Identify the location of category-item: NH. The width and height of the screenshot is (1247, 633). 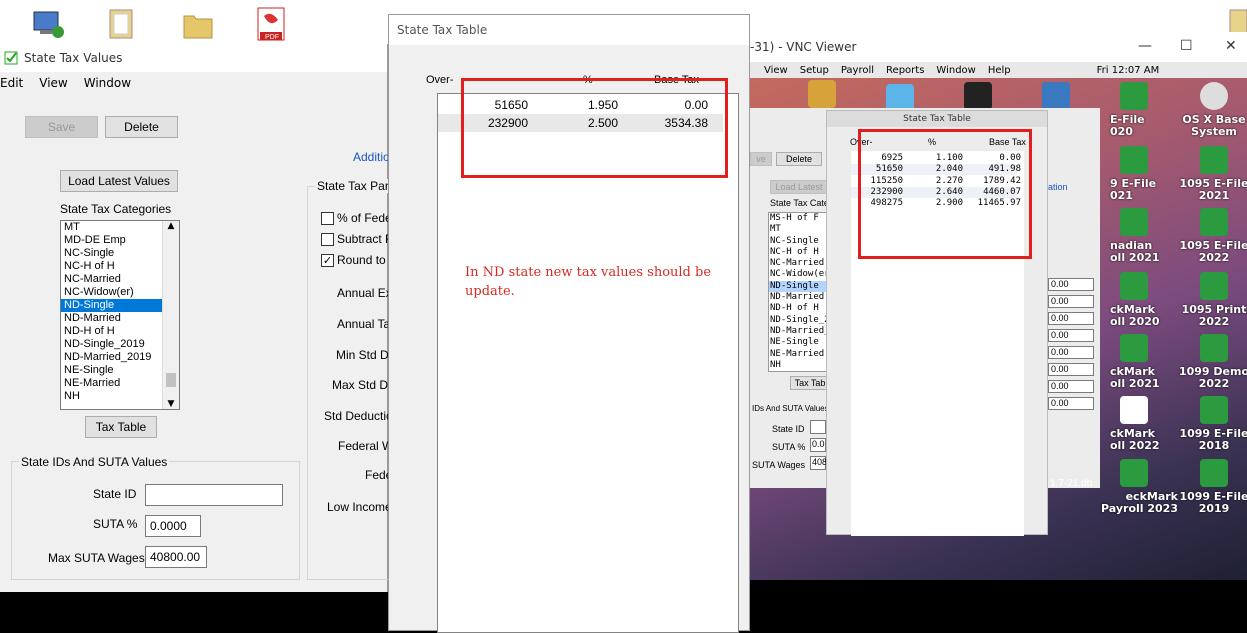
(111, 396).